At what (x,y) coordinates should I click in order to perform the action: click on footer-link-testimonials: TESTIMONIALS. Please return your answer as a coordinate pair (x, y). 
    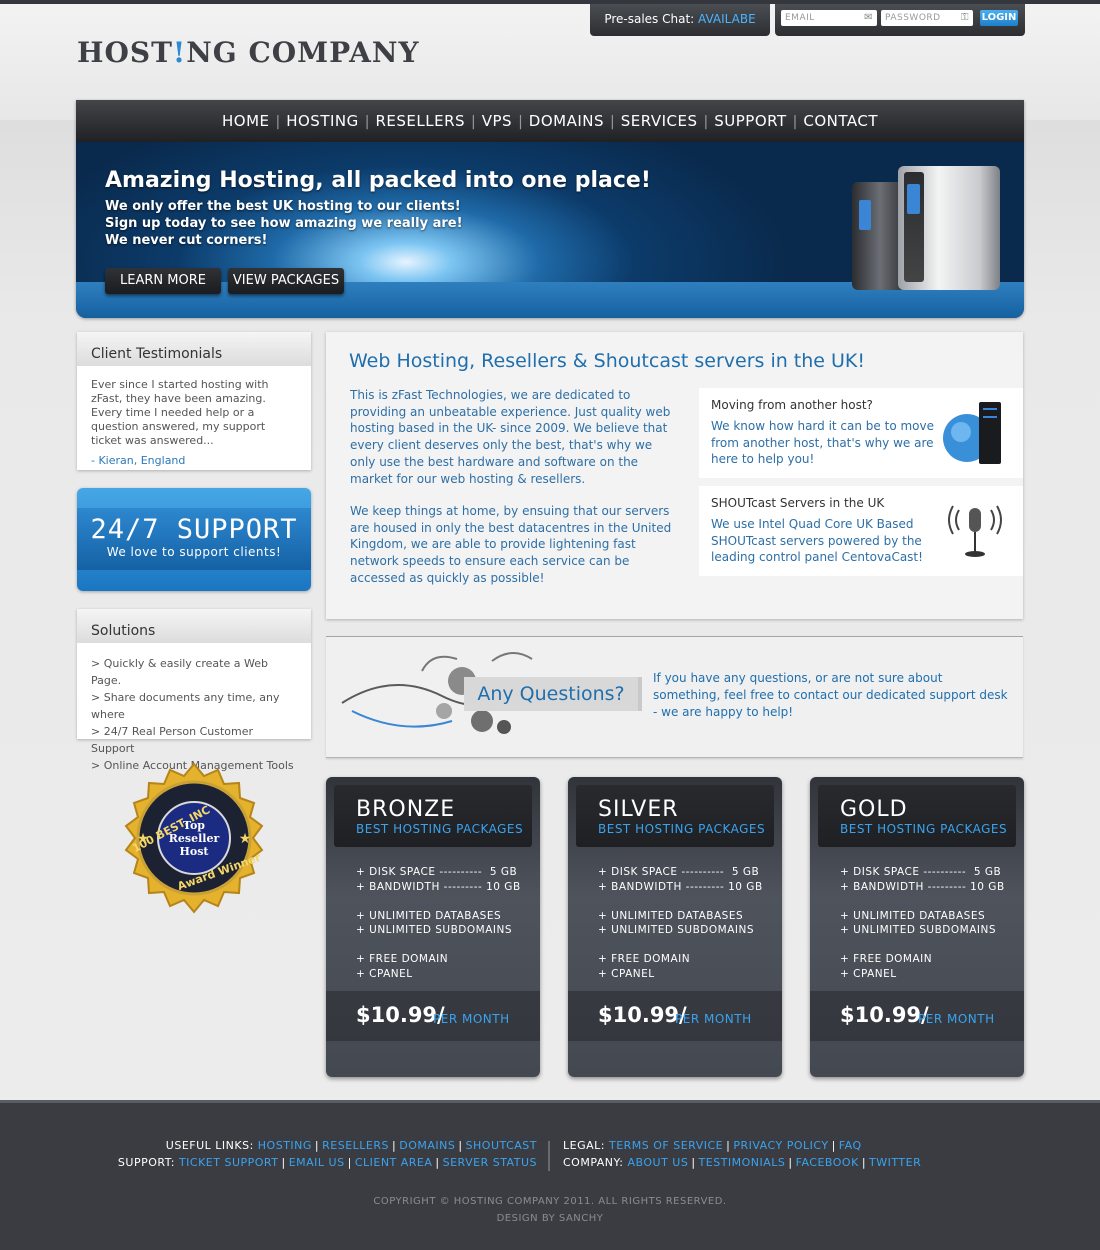
    Looking at the image, I should click on (742, 1162).